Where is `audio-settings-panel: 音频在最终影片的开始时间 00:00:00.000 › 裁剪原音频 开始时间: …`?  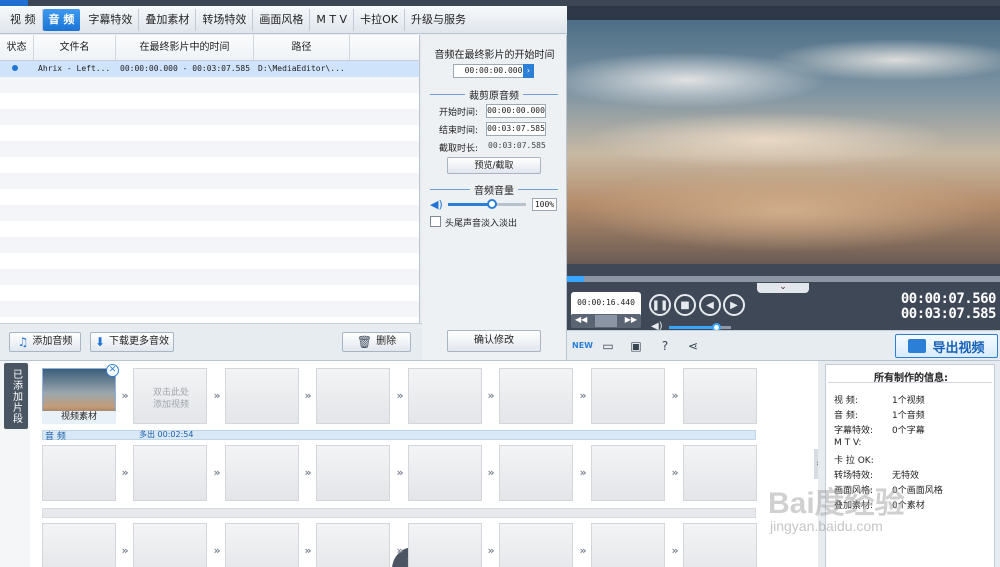 audio-settings-panel: 音频在最终影片的开始时间 00:00:00.000 › 裁剪原音频 开始时间: … is located at coordinates (494, 197).